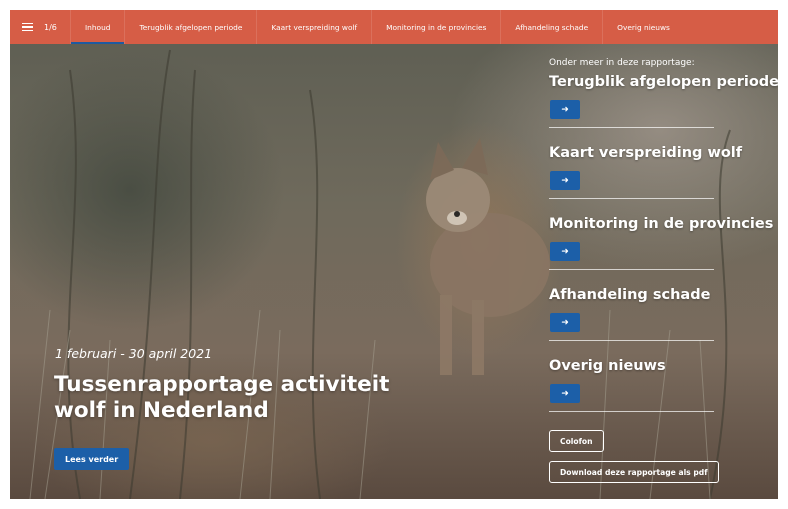  I want to click on tab-kaart: Kaart verspreiding wolf, so click(313, 27).